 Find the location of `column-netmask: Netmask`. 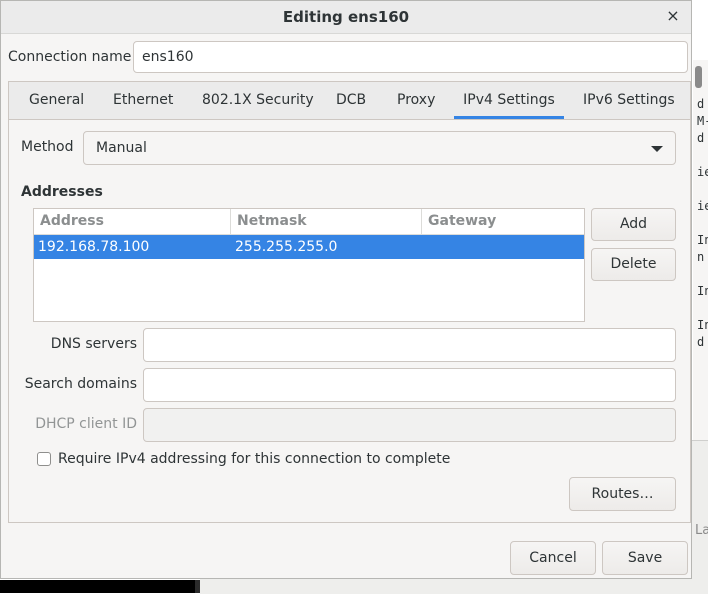

column-netmask: Netmask is located at coordinates (325, 221).